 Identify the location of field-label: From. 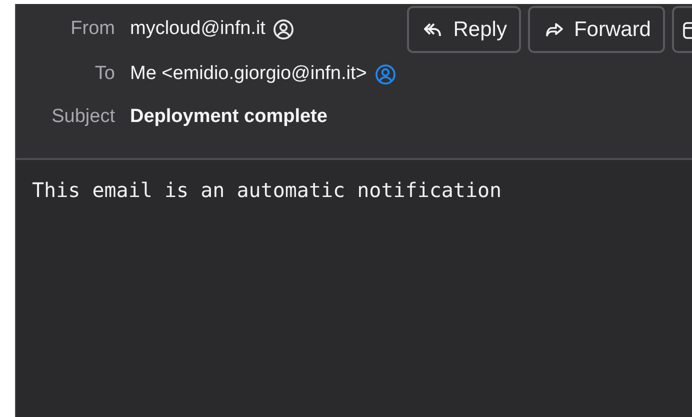
(93, 29).